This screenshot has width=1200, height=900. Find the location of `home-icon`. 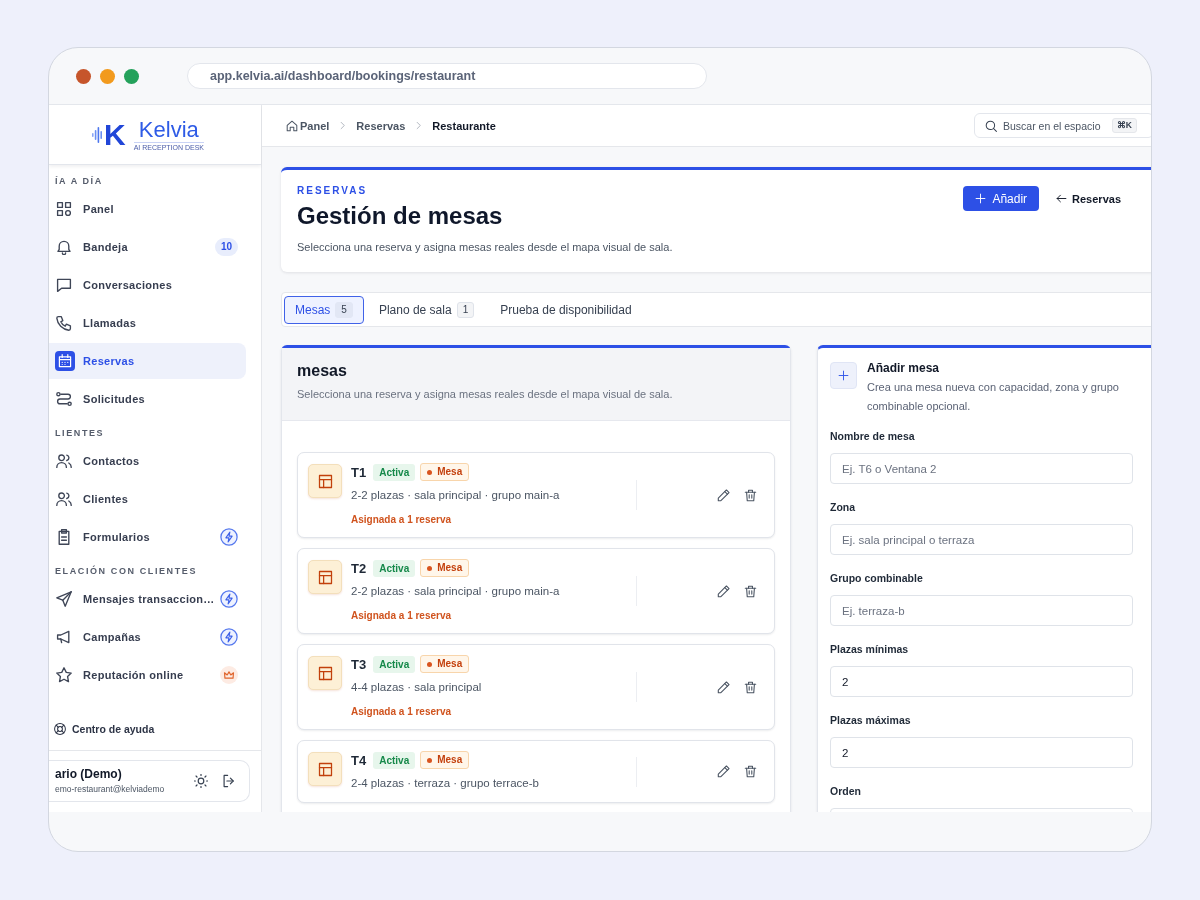

home-icon is located at coordinates (292, 125).